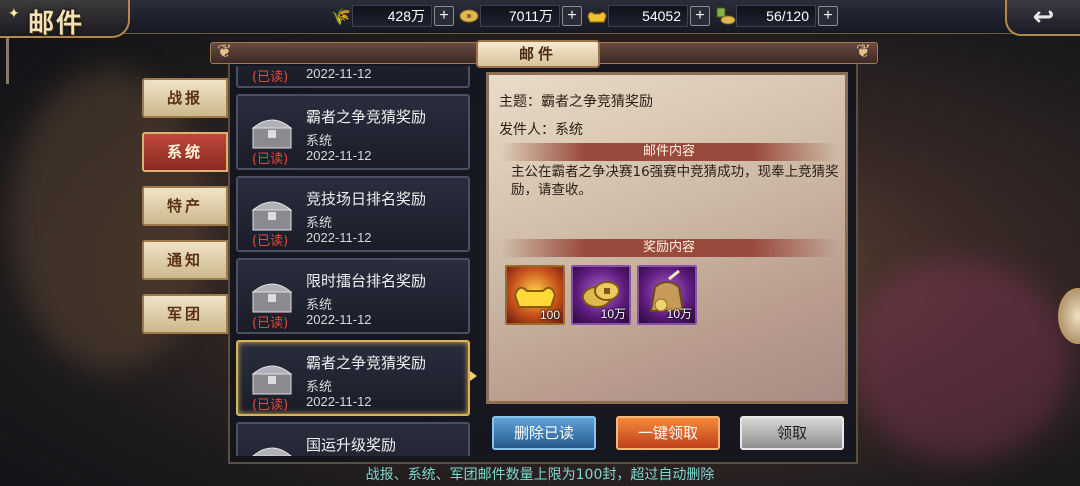 This screenshot has width=1080, height=486. Describe the element at coordinates (597, 16) in the screenshot. I see `gold-ingot-icon` at that location.